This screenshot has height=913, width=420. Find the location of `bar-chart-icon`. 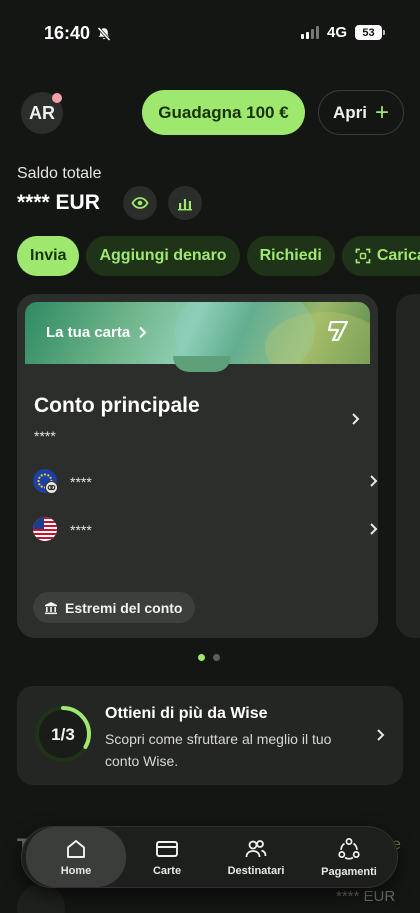

bar-chart-icon is located at coordinates (185, 205).